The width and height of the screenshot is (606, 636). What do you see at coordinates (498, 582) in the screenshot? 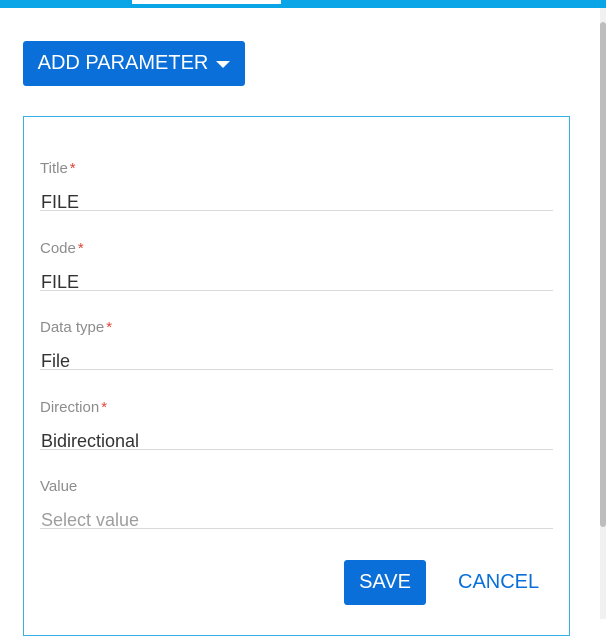
I see `cancel-button: CANCEL` at bounding box center [498, 582].